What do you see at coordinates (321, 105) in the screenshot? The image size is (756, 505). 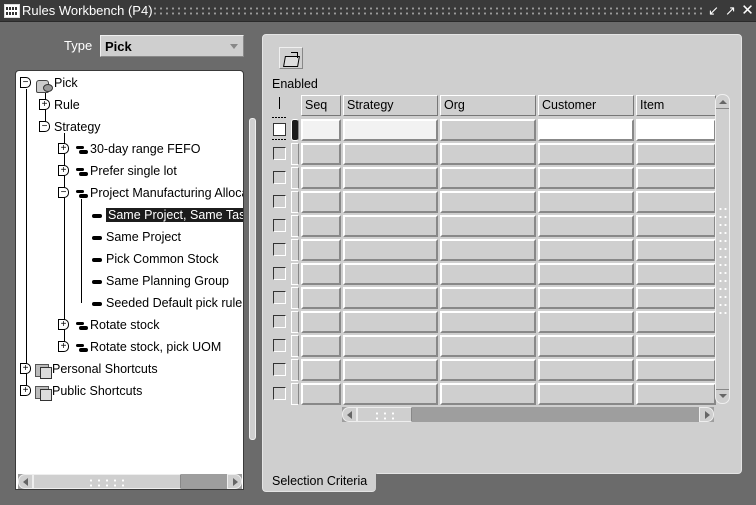 I see `column-header-seq: Seq` at bounding box center [321, 105].